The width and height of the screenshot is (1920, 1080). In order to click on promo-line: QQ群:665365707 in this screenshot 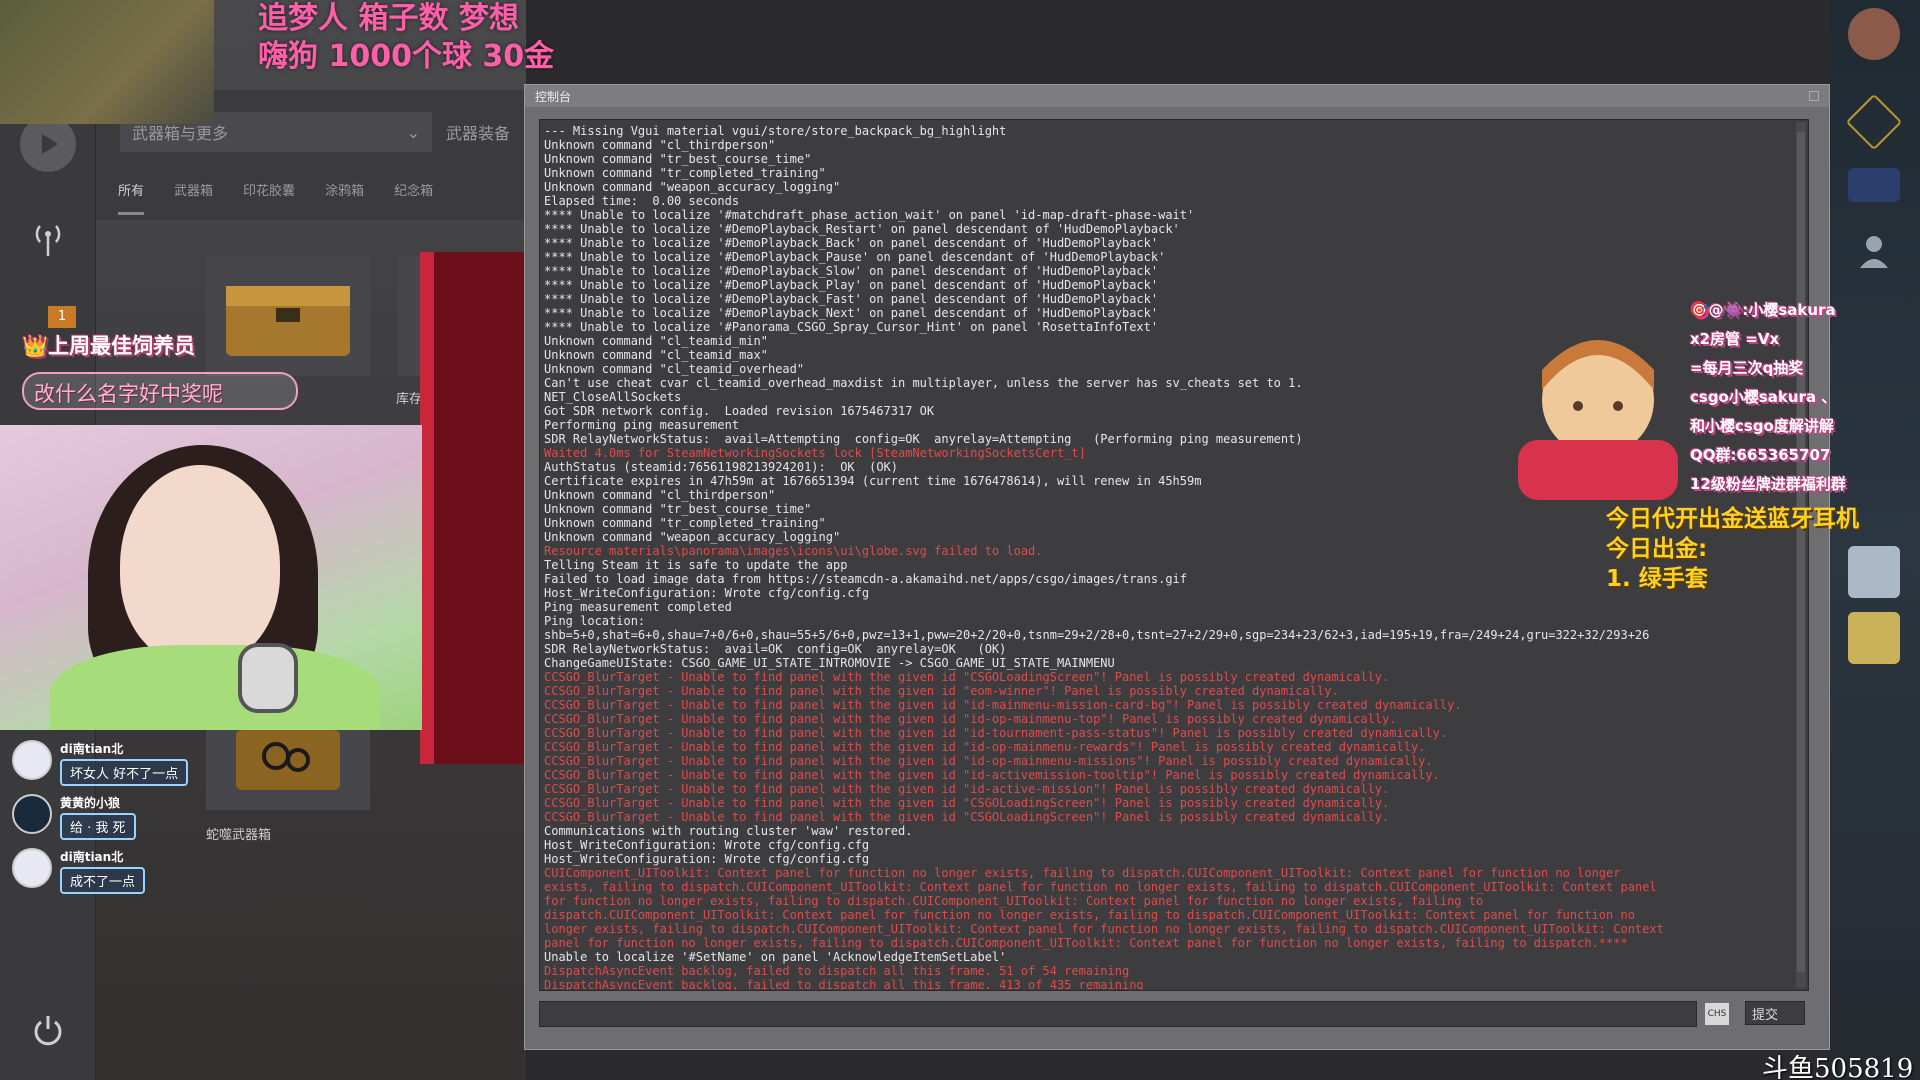, I will do `click(1760, 455)`.